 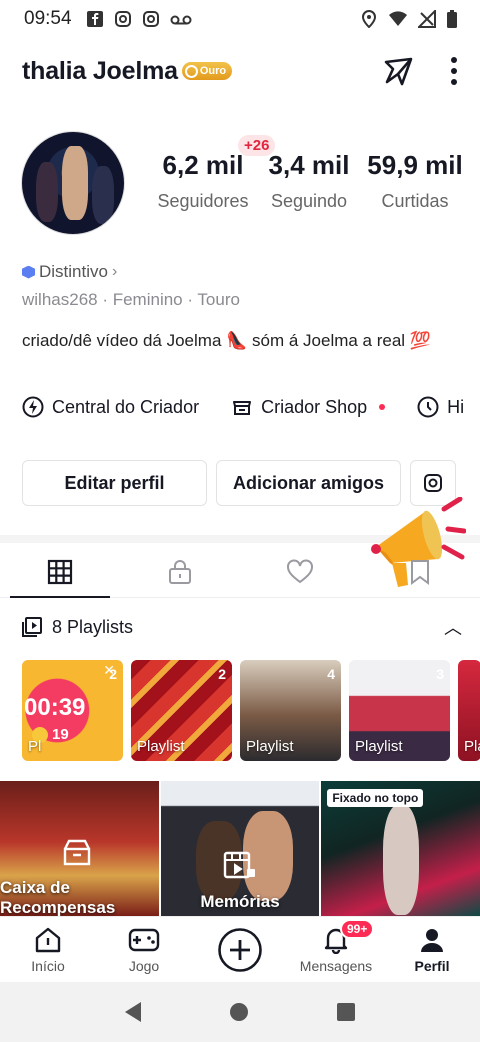 What do you see at coordinates (454, 71) in the screenshot?
I see `more-options-icon` at bounding box center [454, 71].